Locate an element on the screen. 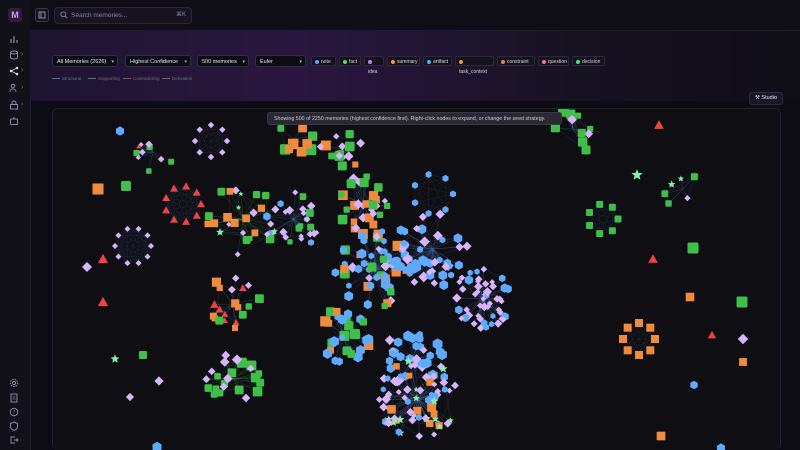  graph-icon is located at coordinates (14, 71).